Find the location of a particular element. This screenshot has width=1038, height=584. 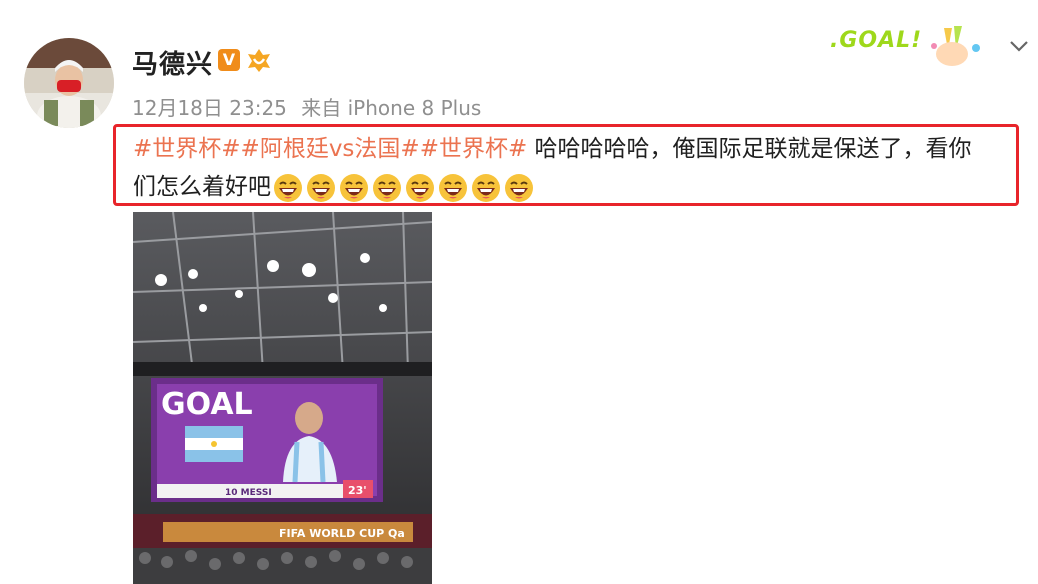

emoji-row is located at coordinates (405, 188).